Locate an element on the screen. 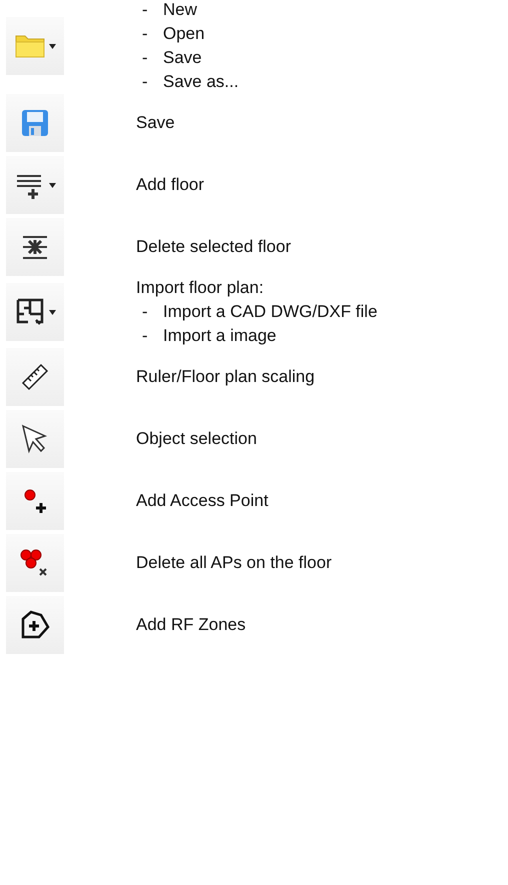 The image size is (508, 885). description-text: Add RF Zones is located at coordinates (191, 625).